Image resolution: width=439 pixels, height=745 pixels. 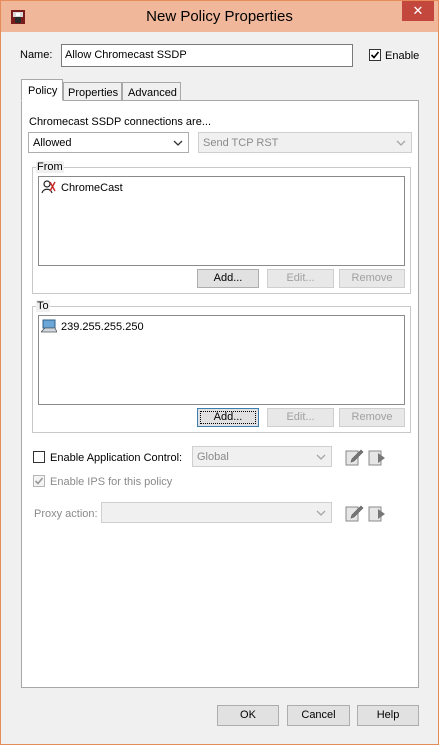 What do you see at coordinates (402, 56) in the screenshot?
I see `enable-label: Enable` at bounding box center [402, 56].